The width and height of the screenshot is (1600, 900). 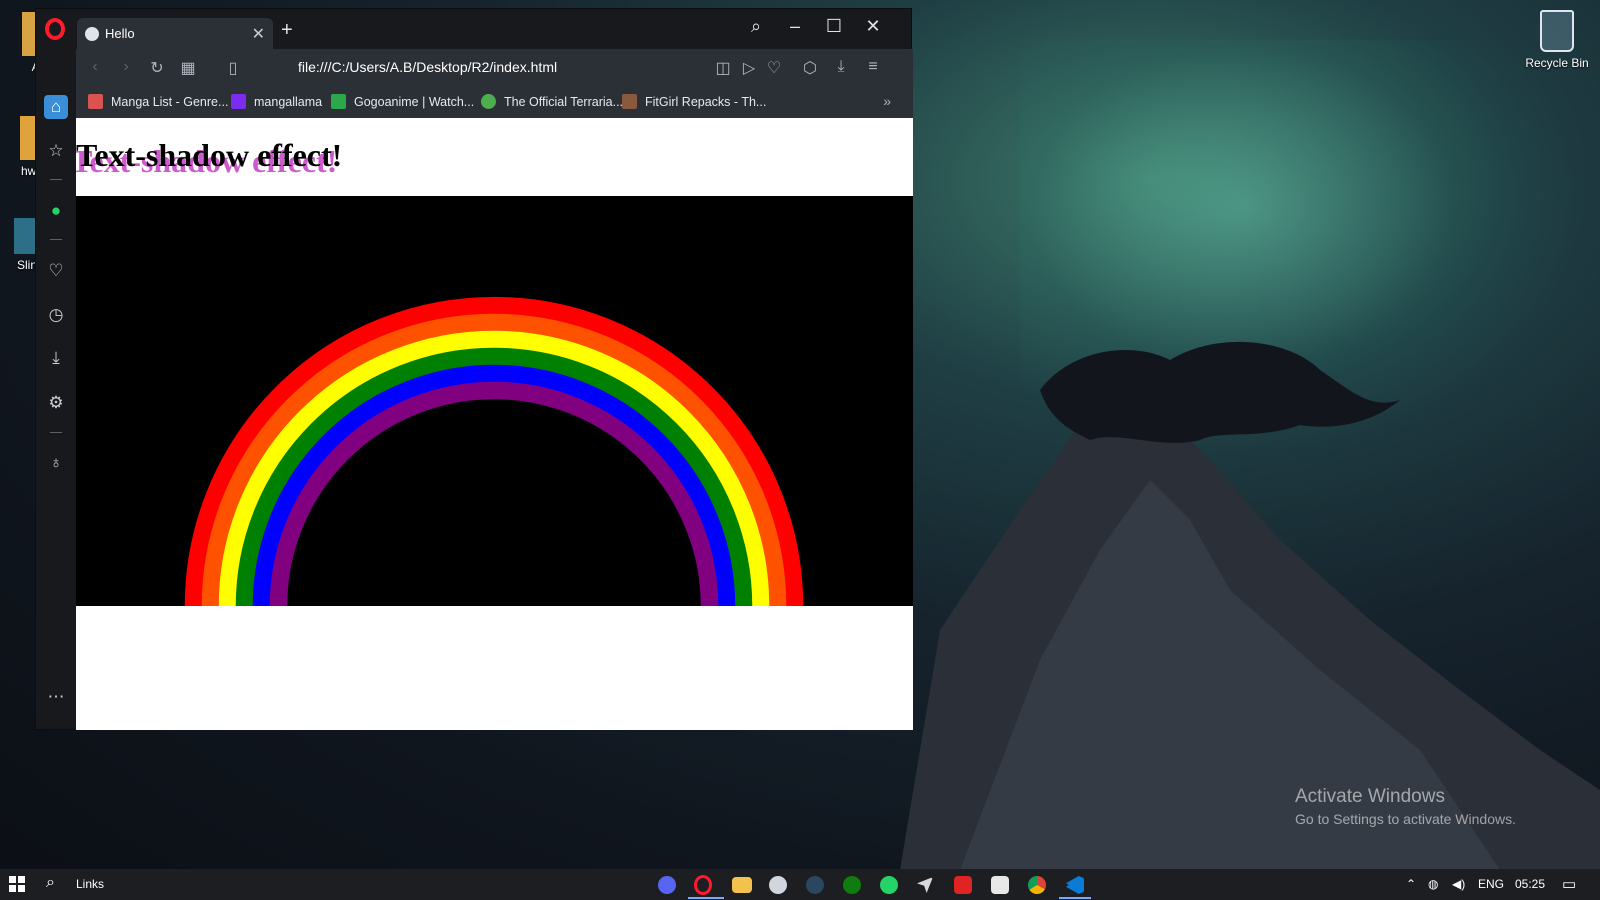 What do you see at coordinates (1037, 885) in the screenshot?
I see `chrome-icon` at bounding box center [1037, 885].